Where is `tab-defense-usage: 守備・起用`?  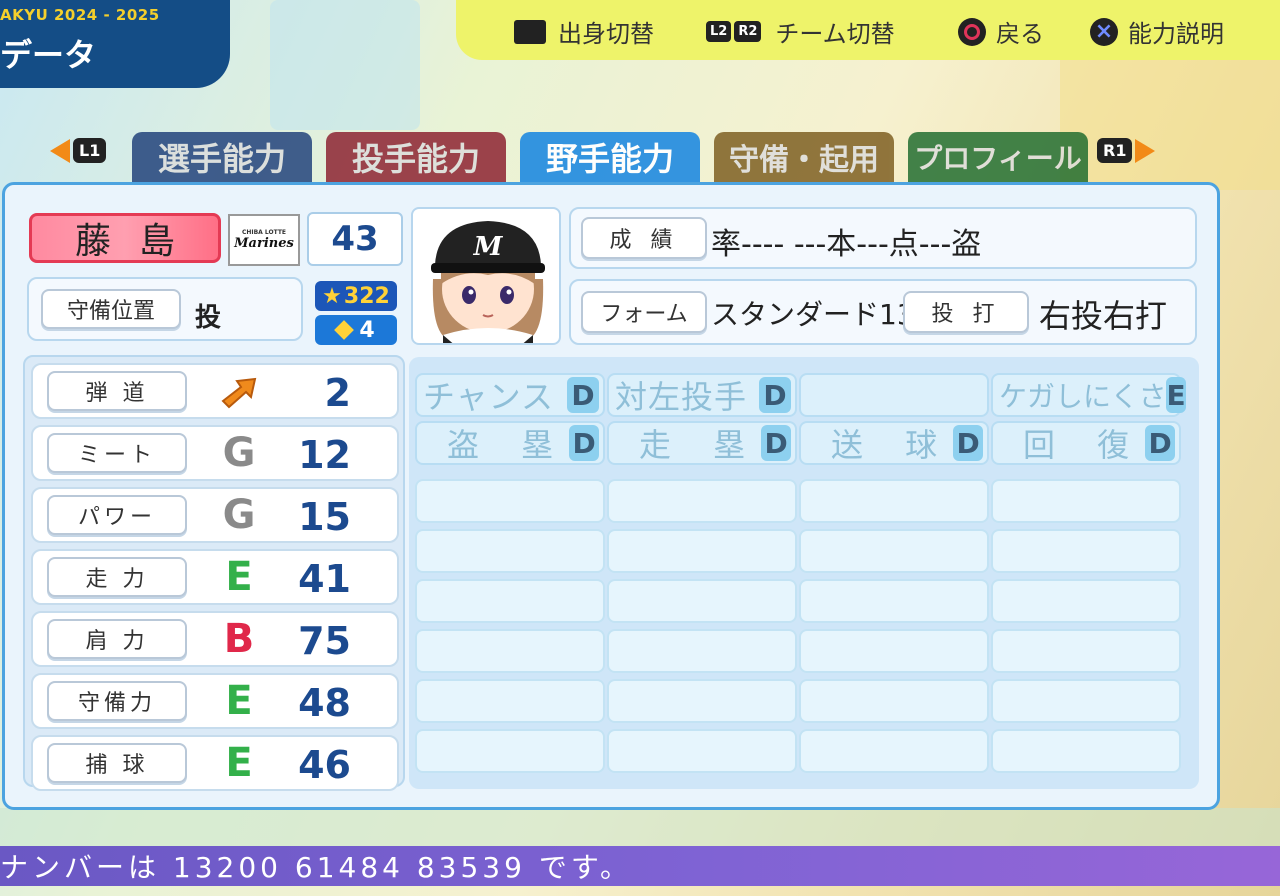
tab-defense-usage: 守備・起用 is located at coordinates (804, 157).